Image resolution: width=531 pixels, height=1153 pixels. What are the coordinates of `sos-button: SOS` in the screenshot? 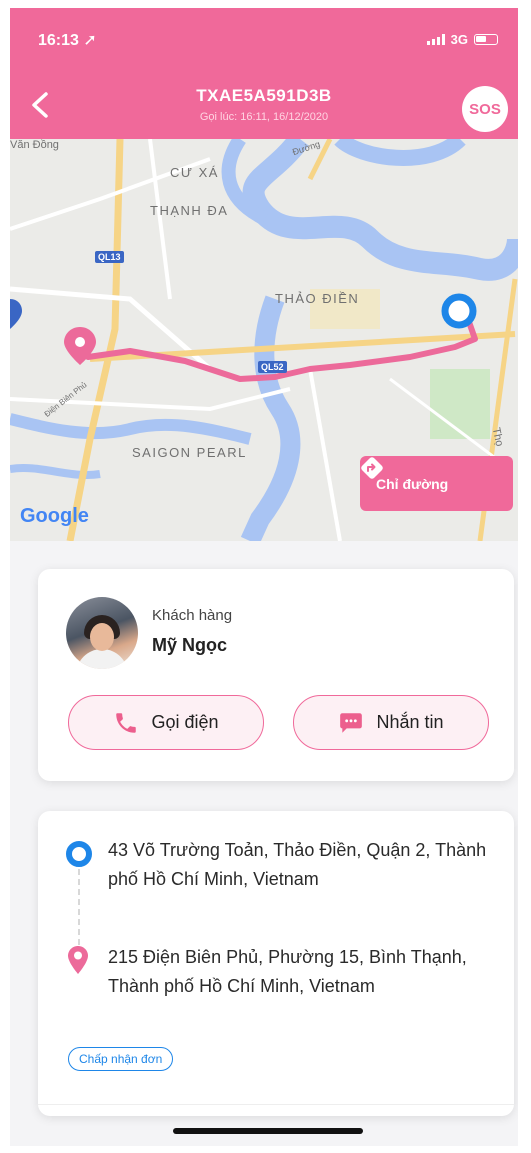 It's located at (485, 109).